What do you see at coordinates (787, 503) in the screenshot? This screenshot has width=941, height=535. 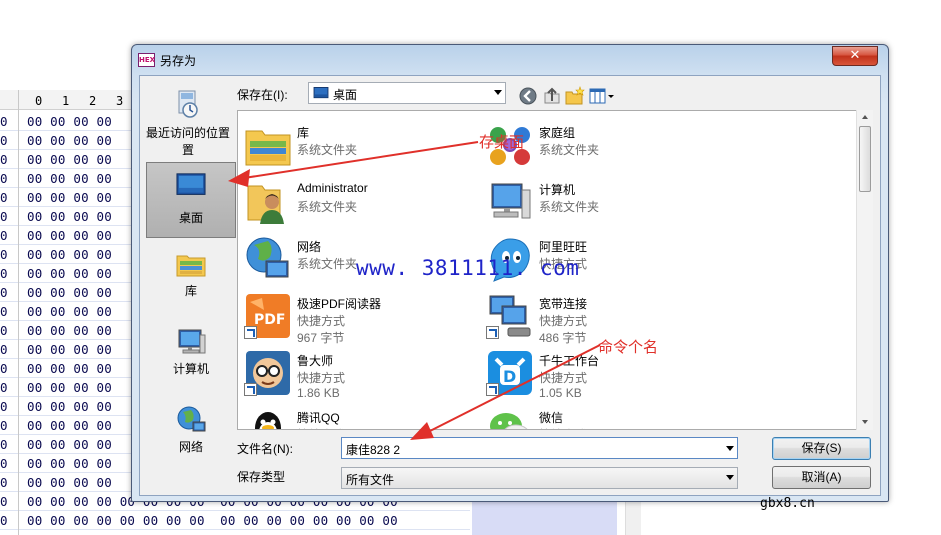 I see `corner-watermark: gbx8.cn` at bounding box center [787, 503].